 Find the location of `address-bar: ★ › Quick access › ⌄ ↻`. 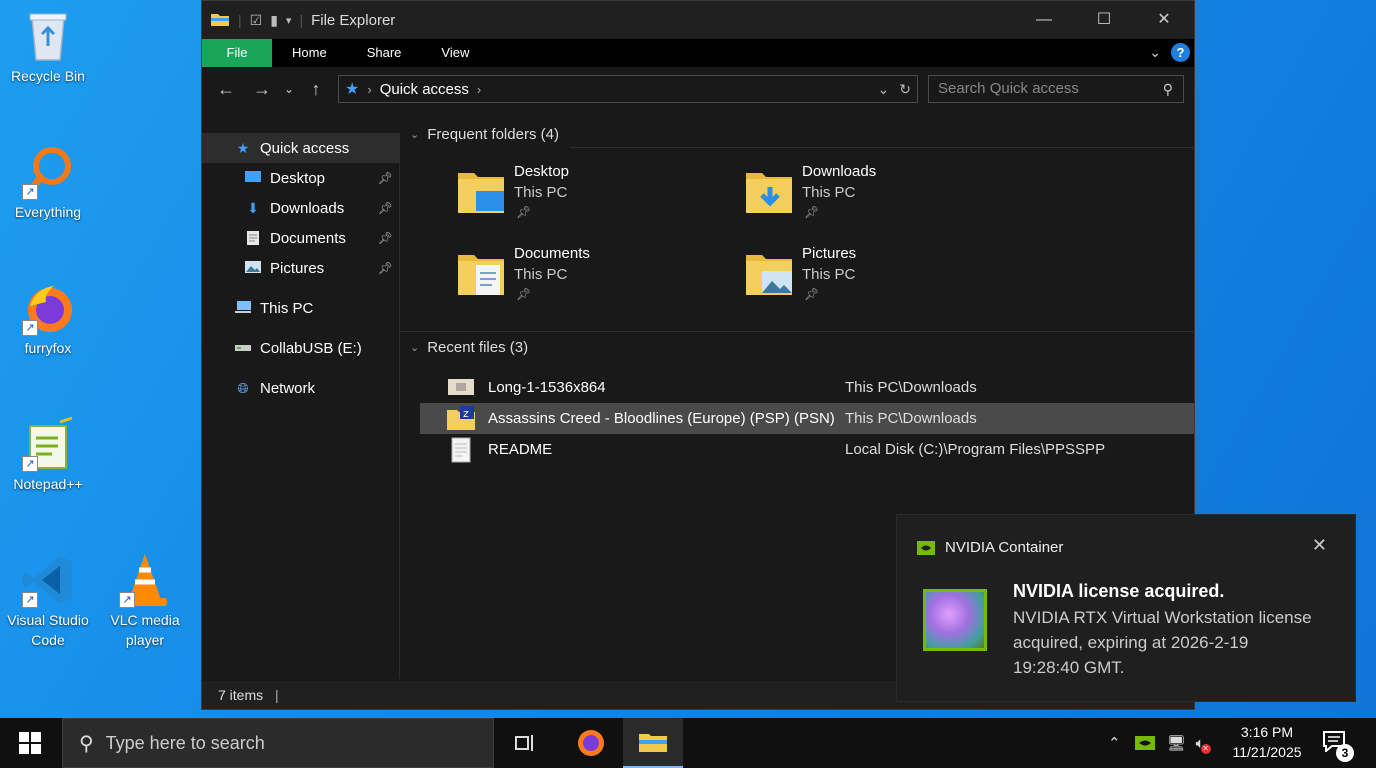

address-bar: ★ › Quick access › ⌄ ↻ is located at coordinates (628, 89).